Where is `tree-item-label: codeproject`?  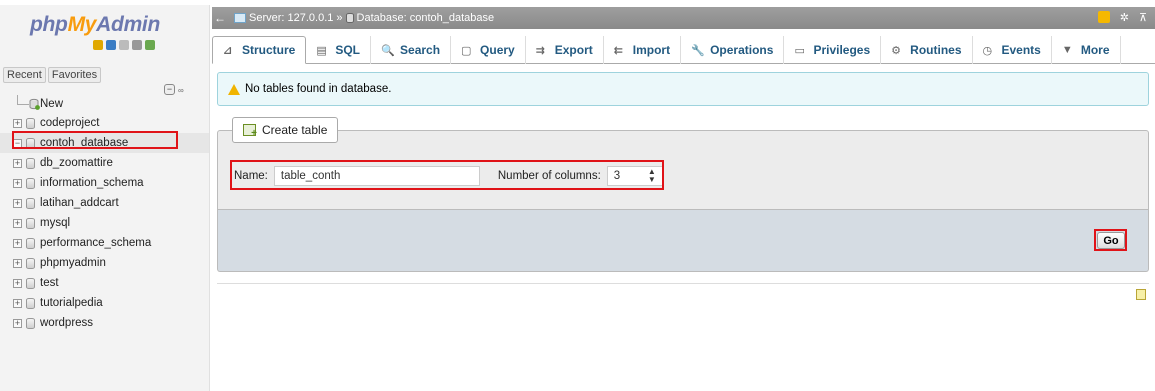
tree-item-label: codeproject is located at coordinates (70, 123).